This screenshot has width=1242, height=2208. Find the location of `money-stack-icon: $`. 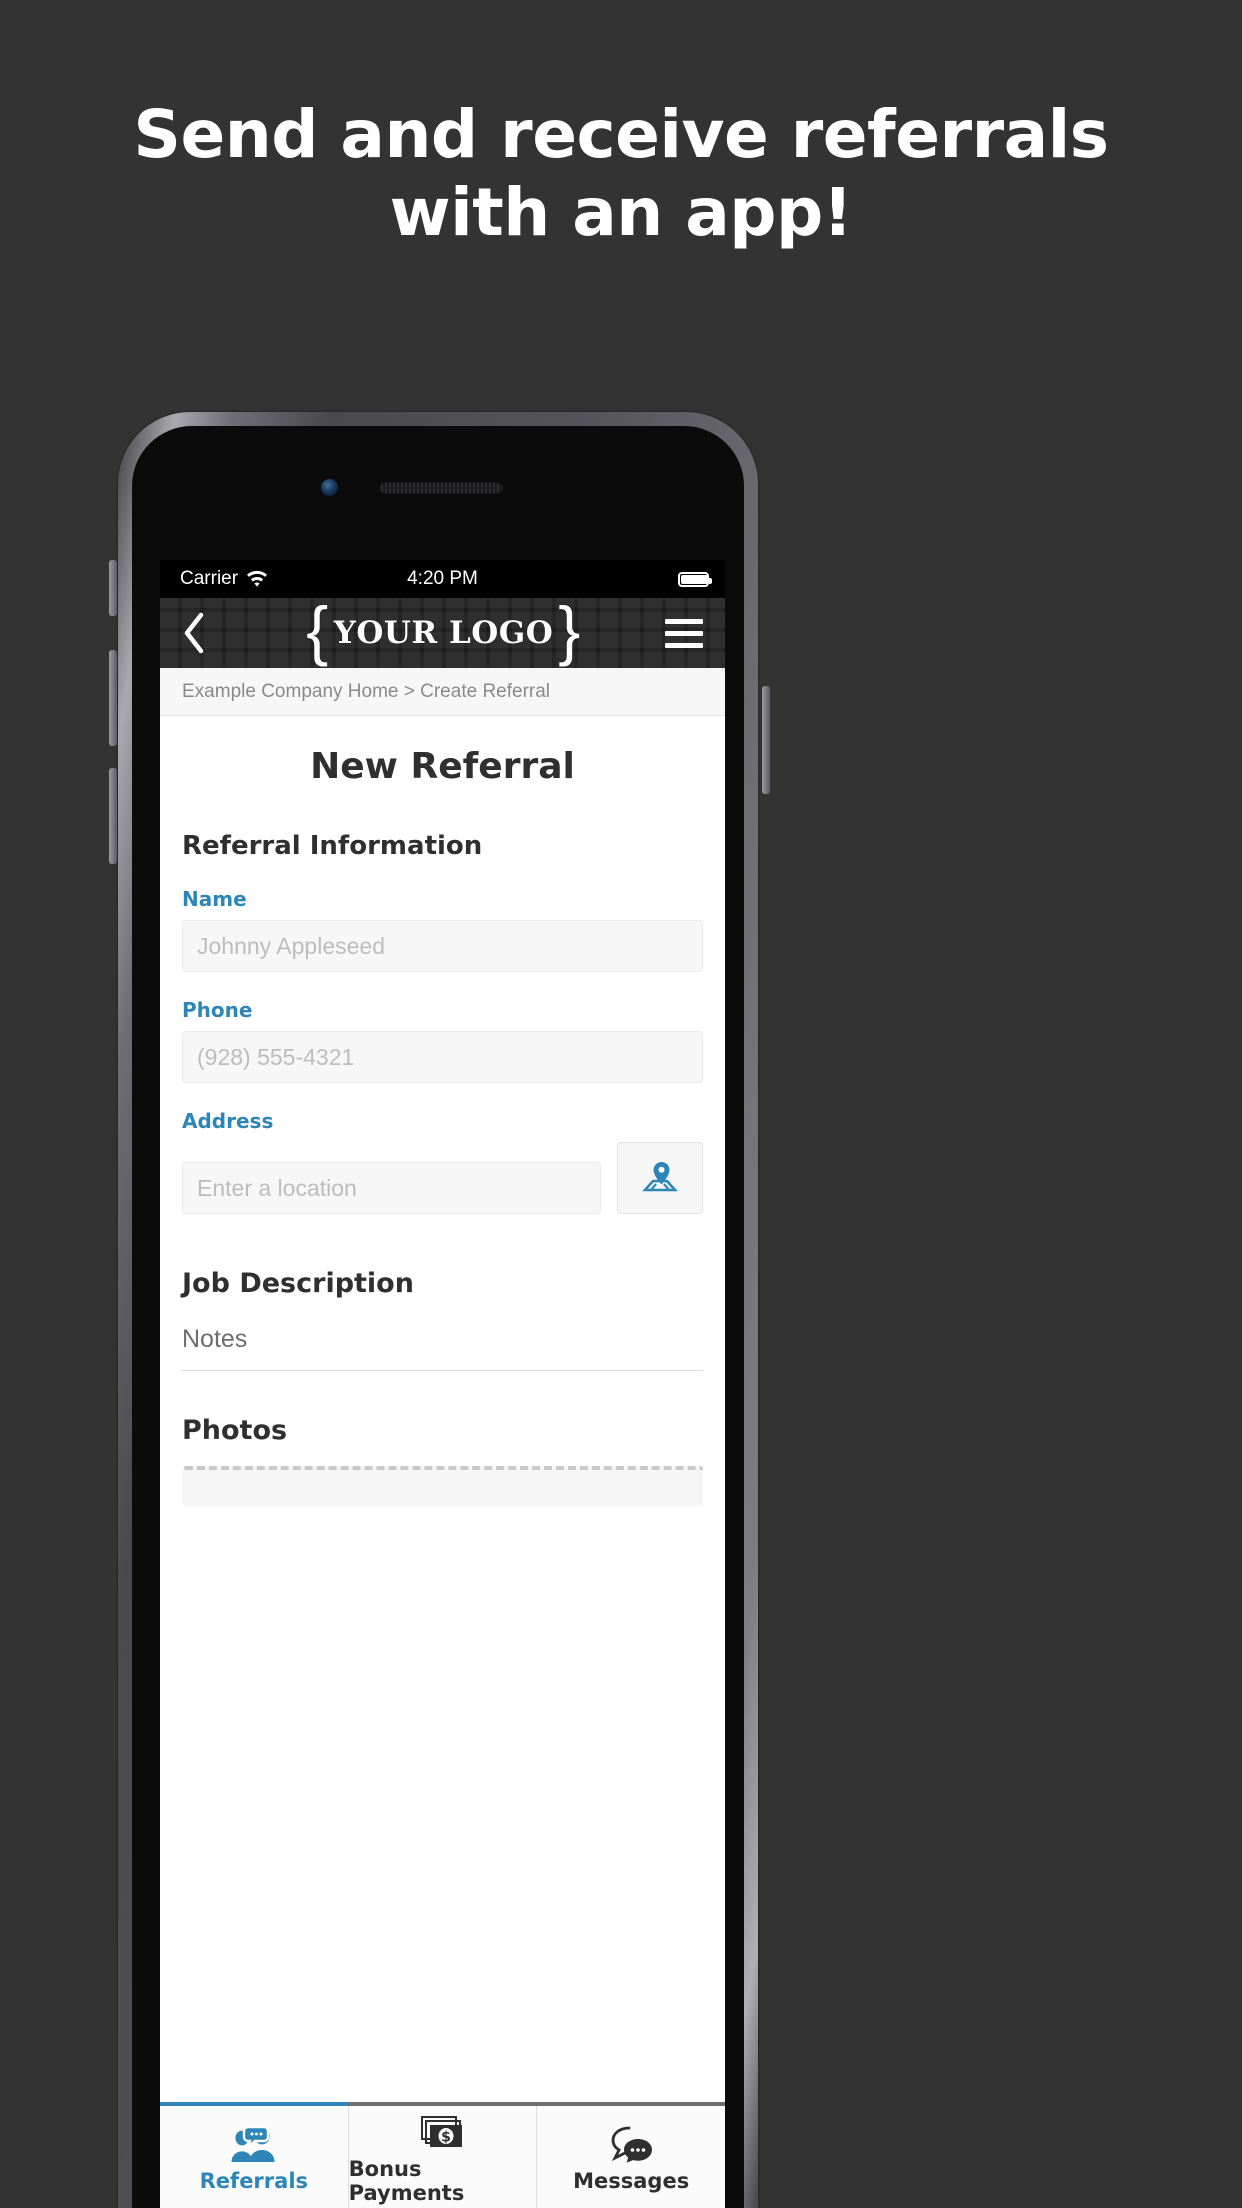

money-stack-icon: $ is located at coordinates (443, 2131).